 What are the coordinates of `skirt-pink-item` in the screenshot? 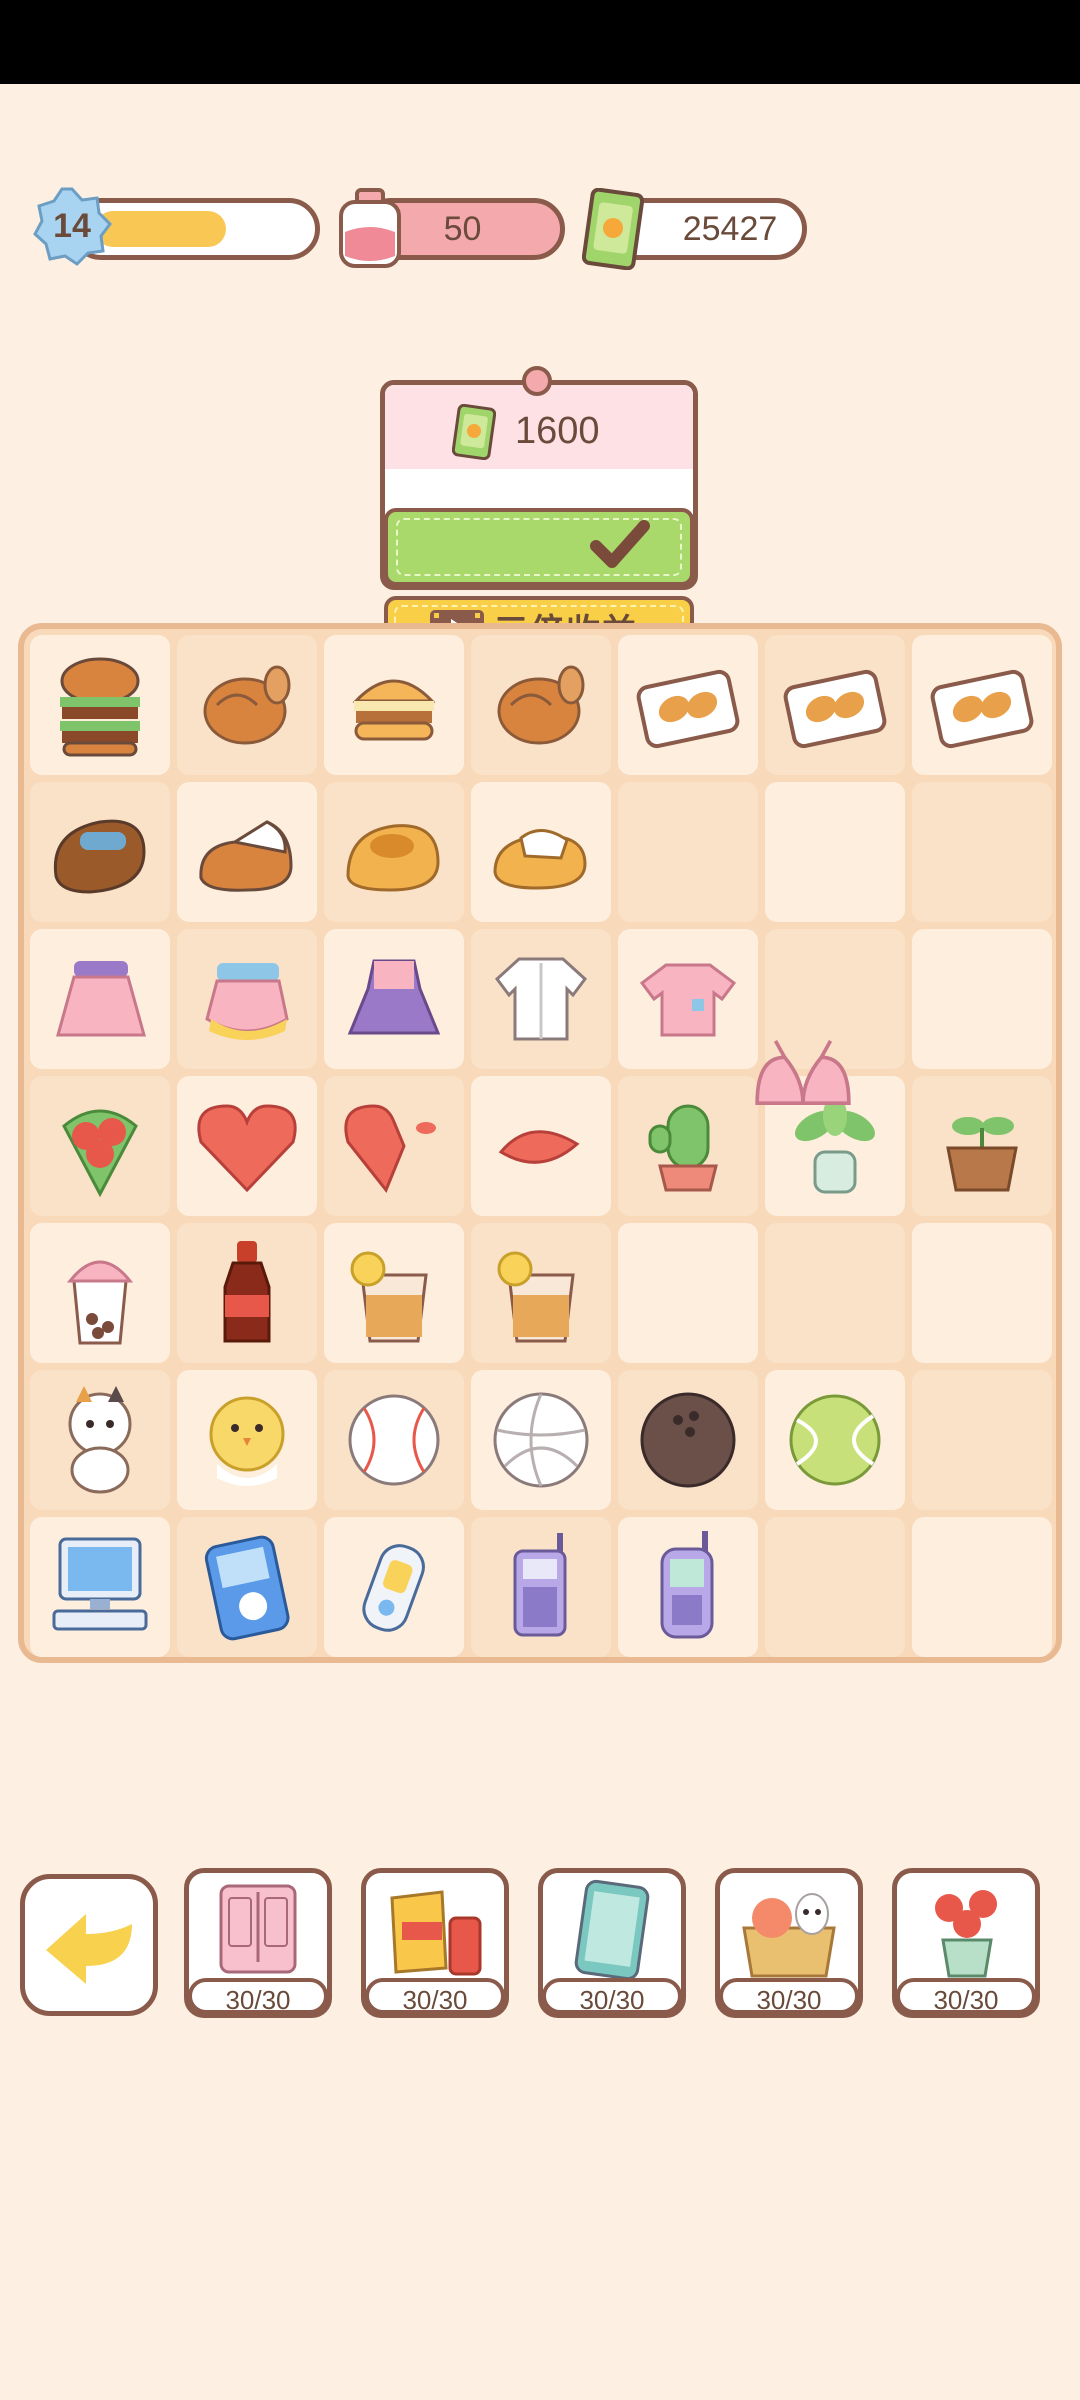 It's located at (100, 999).